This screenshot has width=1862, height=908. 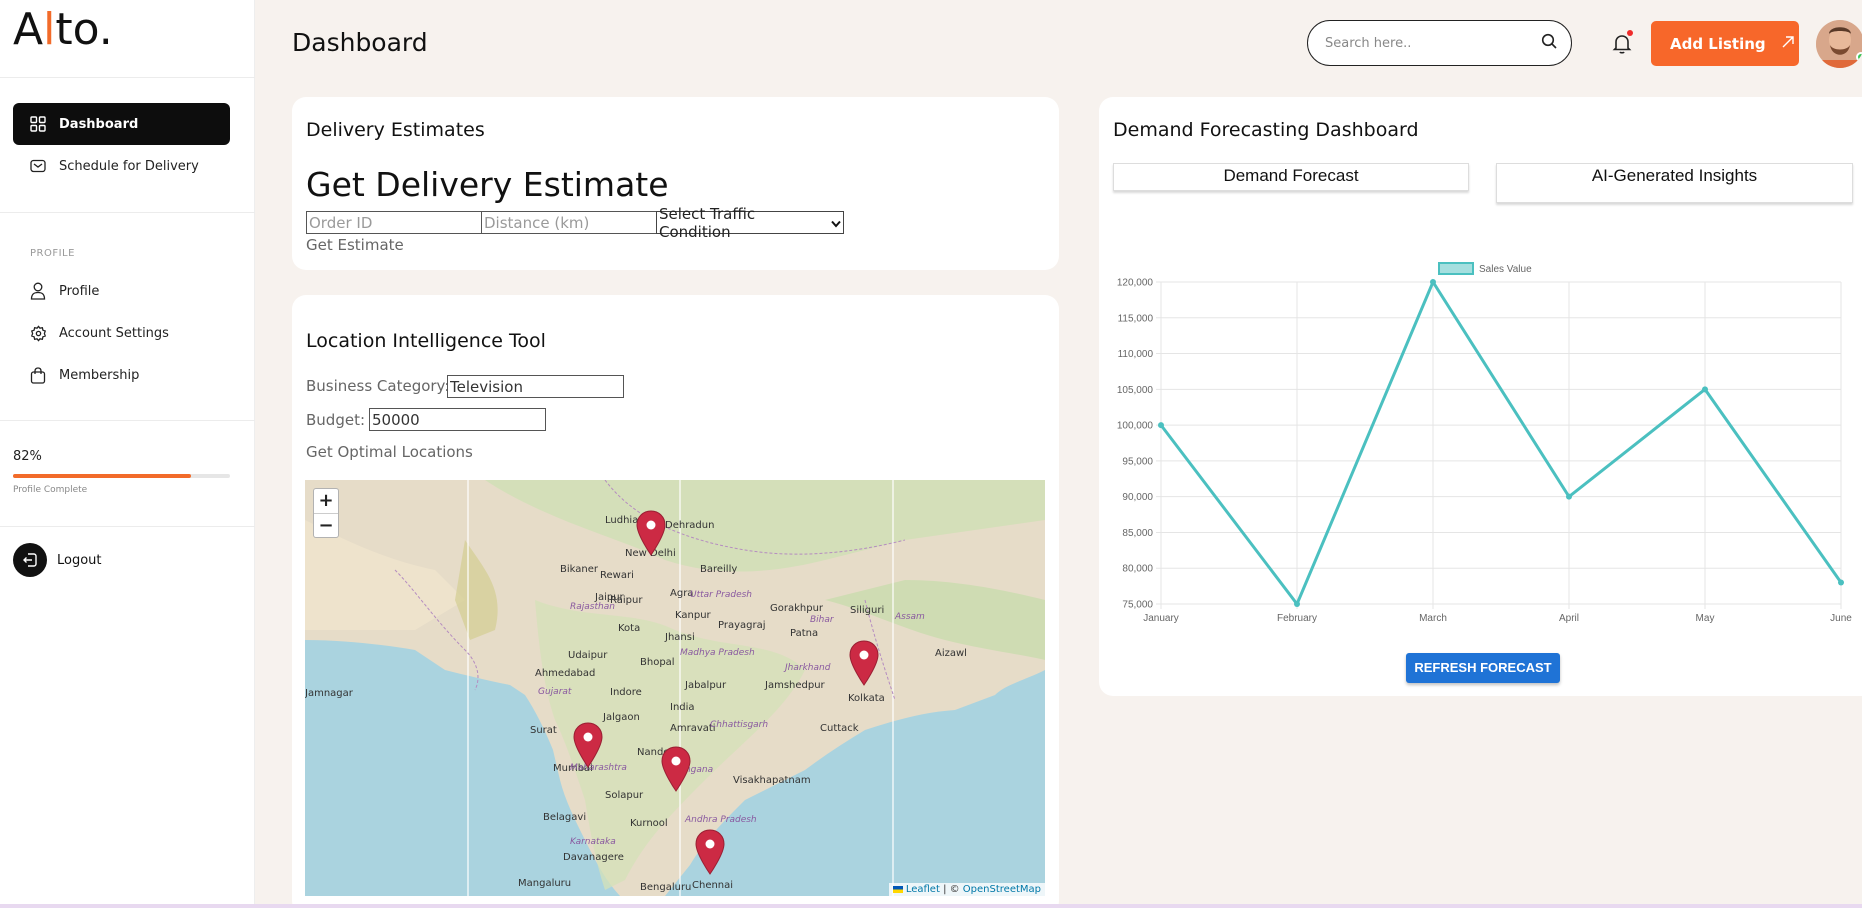 I want to click on profile-section-label: PROFILE, so click(x=52, y=253).